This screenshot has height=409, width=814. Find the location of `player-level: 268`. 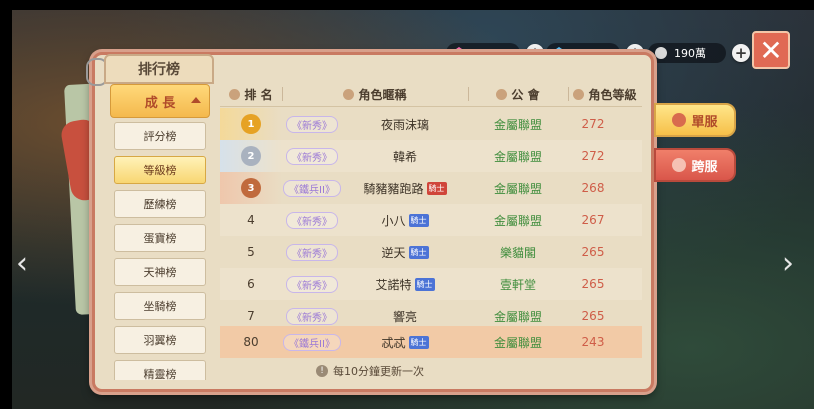

player-level: 268 is located at coordinates (593, 188).